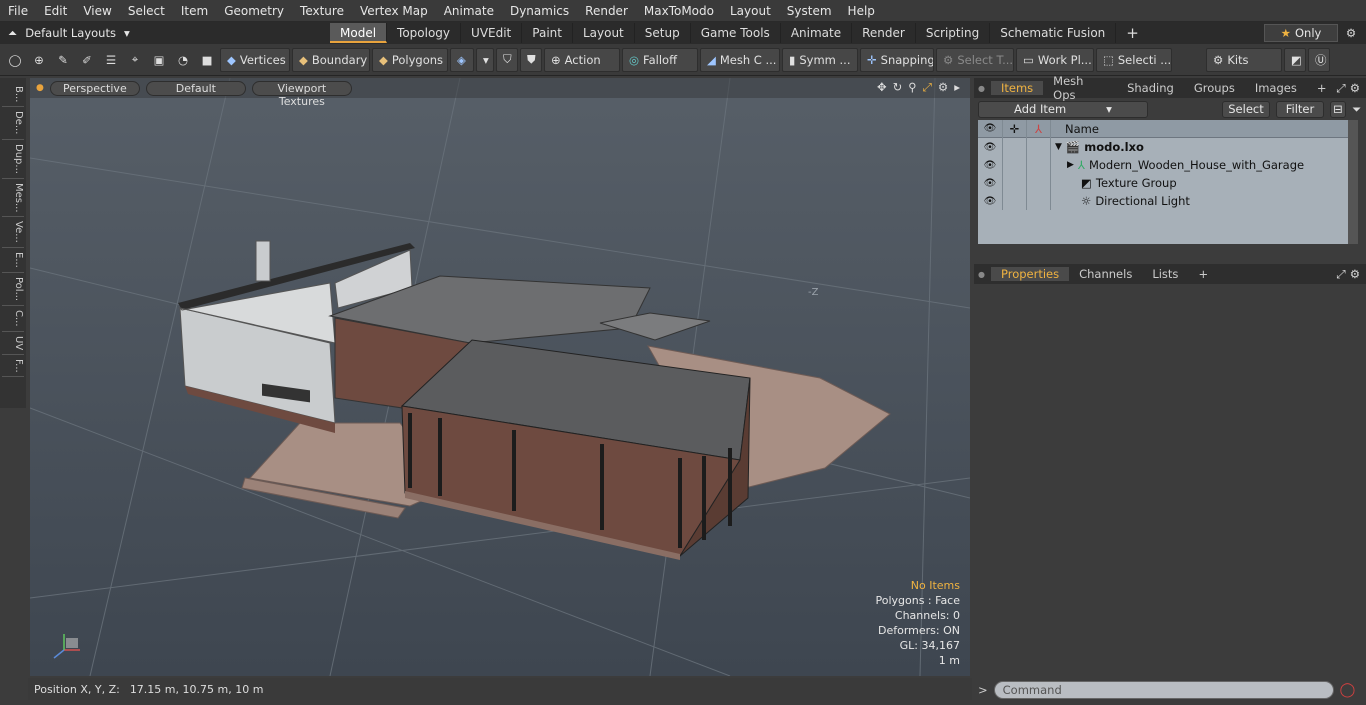 This screenshot has height=705, width=1366. I want to click on record-icon: ◯, so click(1348, 690).